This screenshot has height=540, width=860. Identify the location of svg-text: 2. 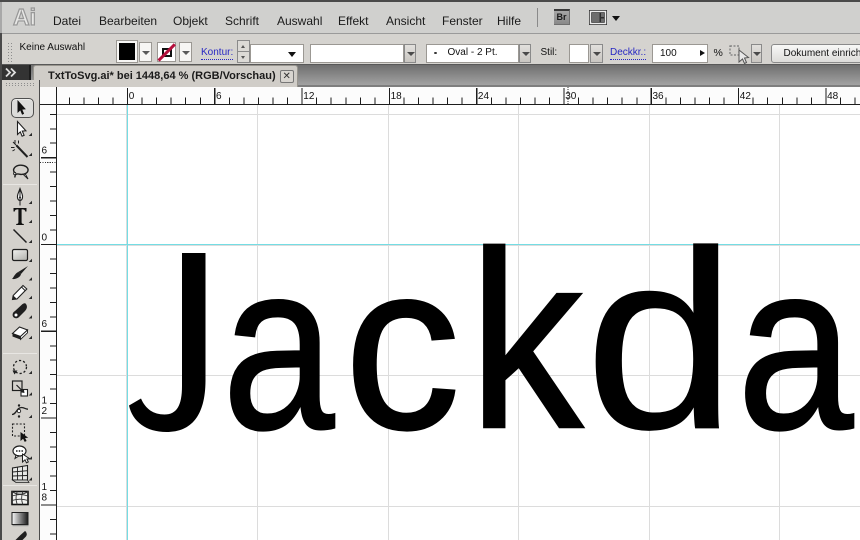
(45, 411).